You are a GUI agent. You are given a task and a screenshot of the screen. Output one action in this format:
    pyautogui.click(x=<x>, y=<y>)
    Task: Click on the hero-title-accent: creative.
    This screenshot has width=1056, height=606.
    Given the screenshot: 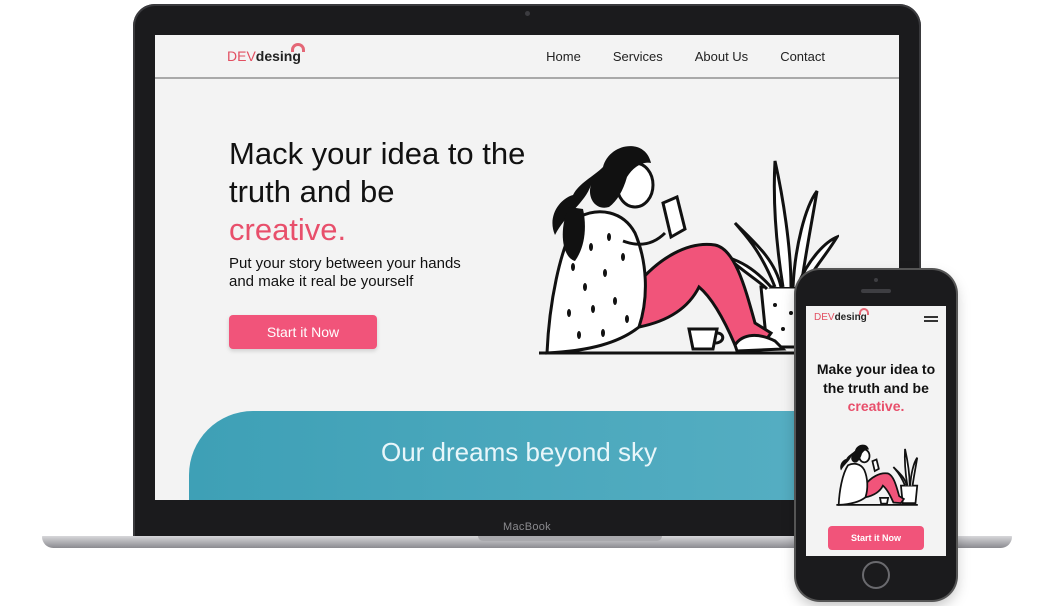 What is the action you would take?
    pyautogui.click(x=288, y=229)
    